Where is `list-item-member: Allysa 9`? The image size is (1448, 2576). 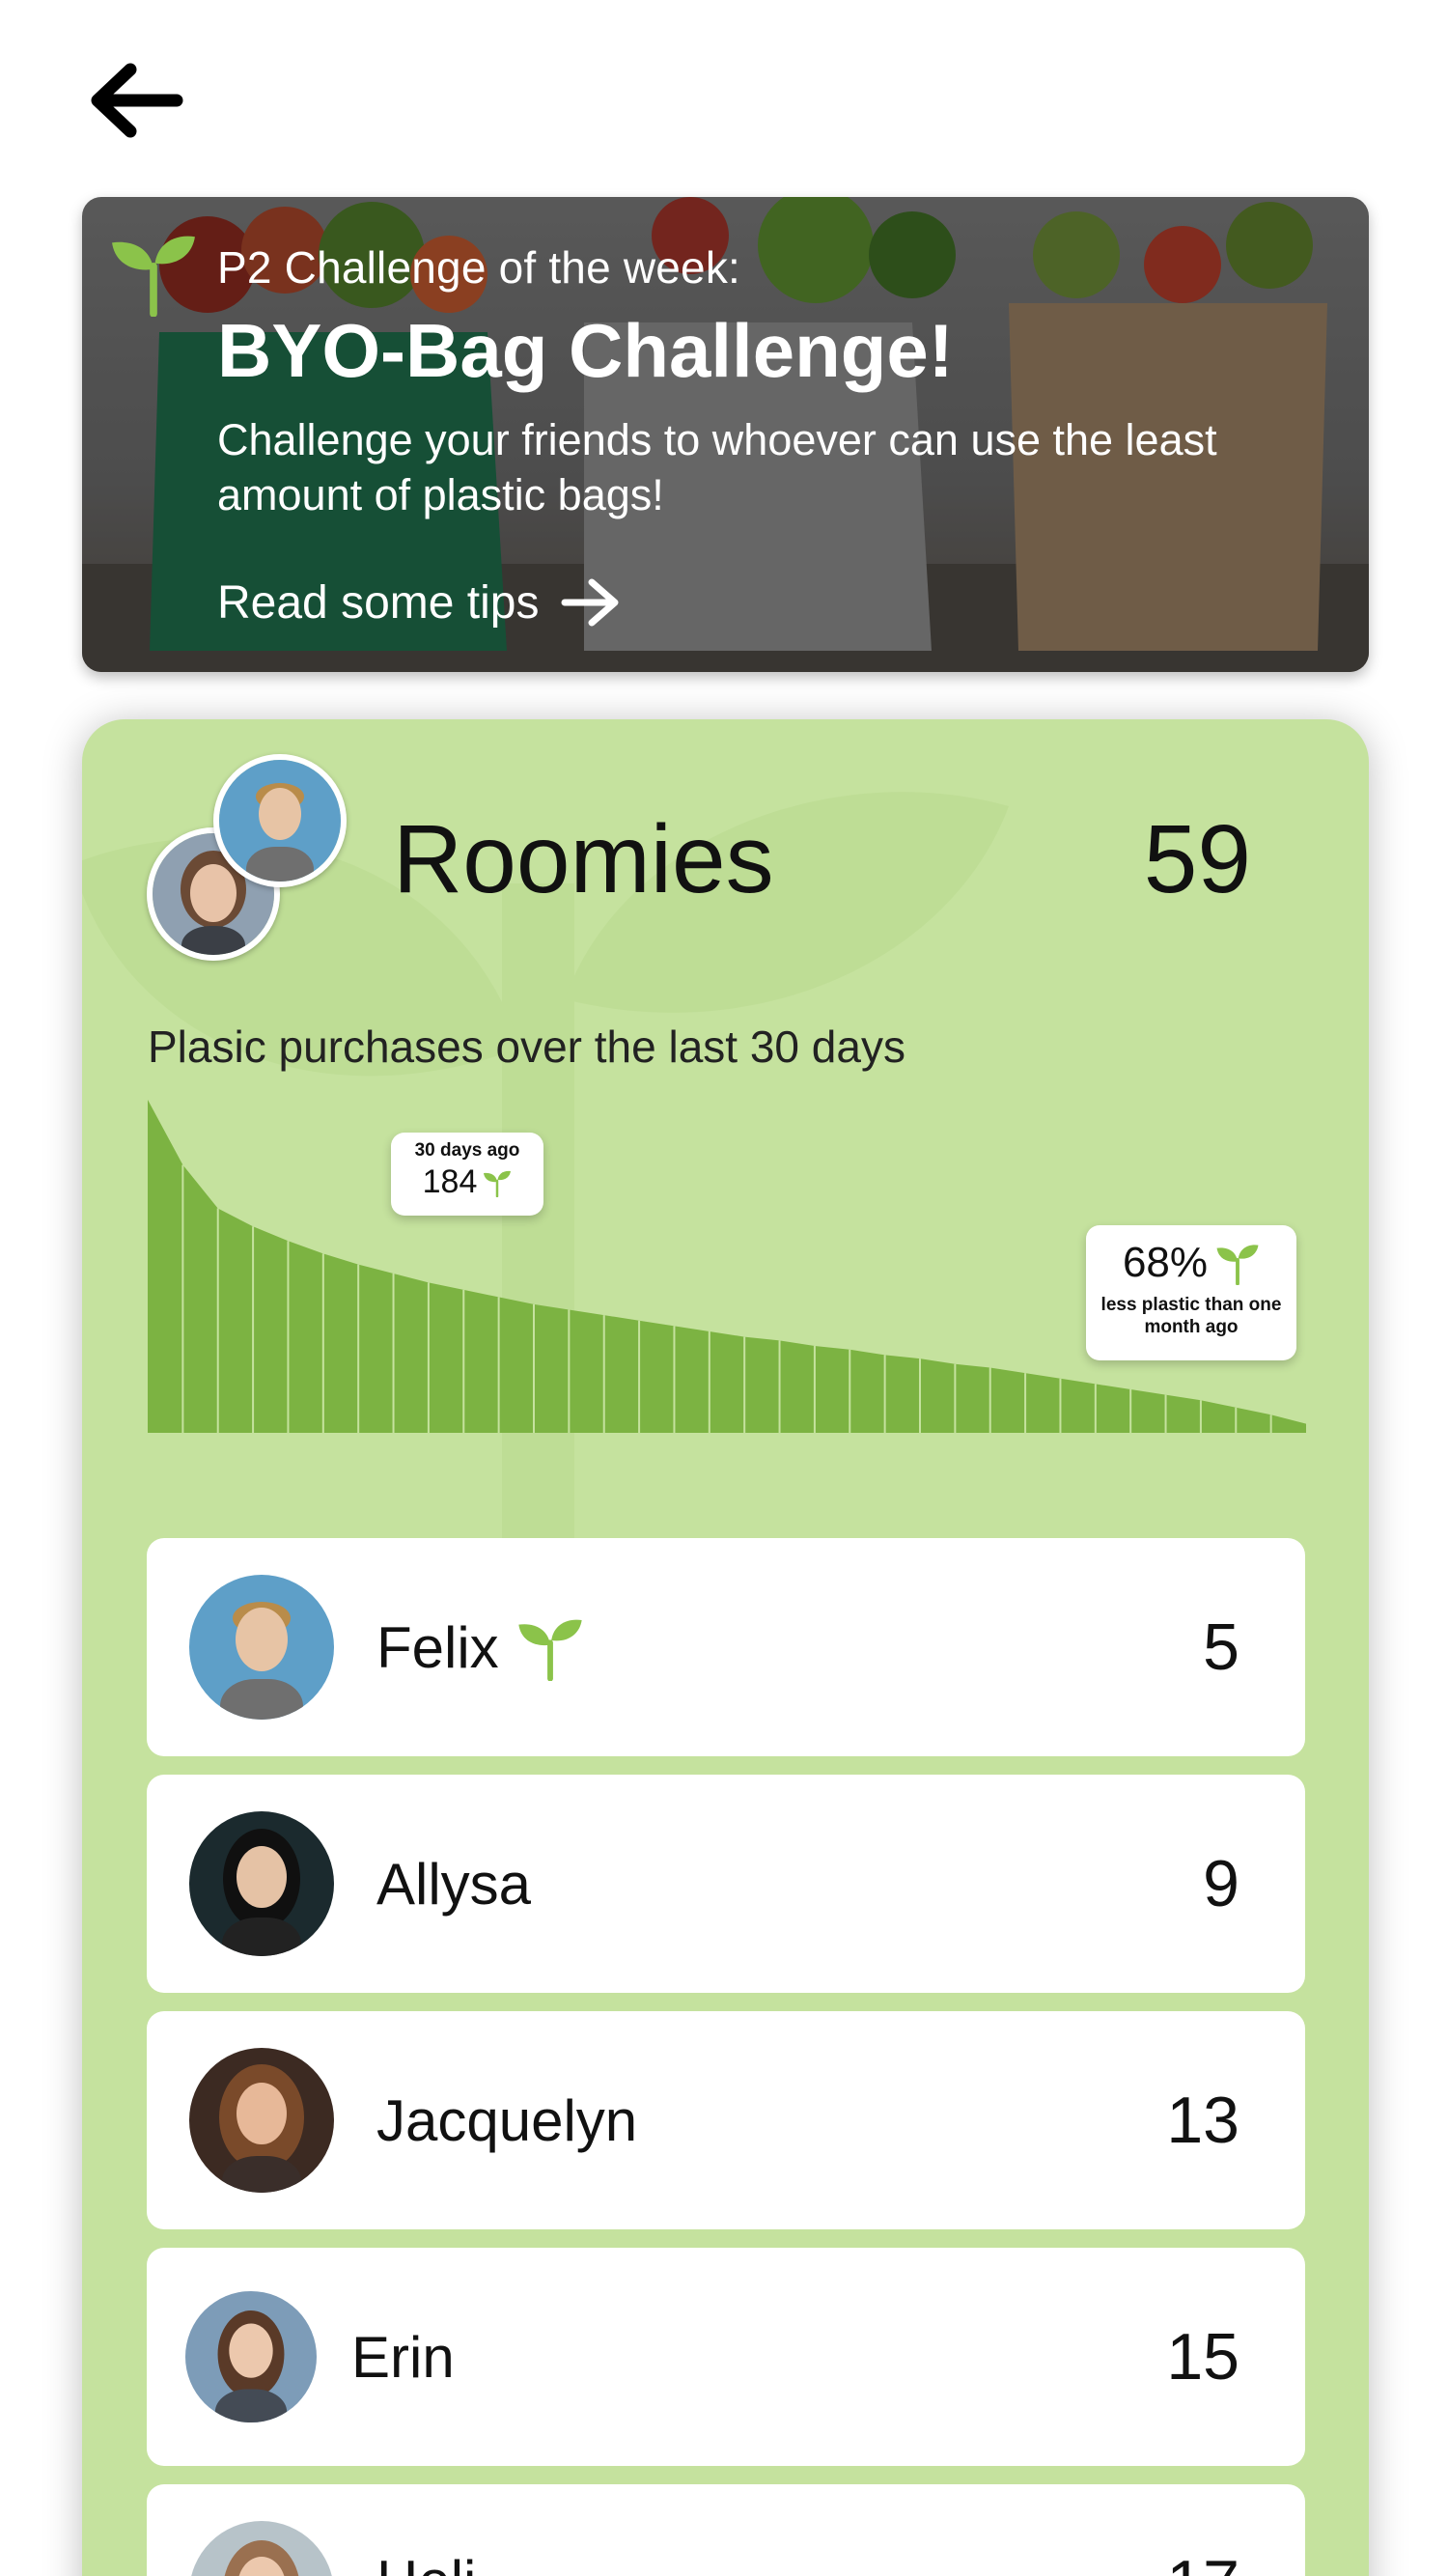
list-item-member: Allysa 9 is located at coordinates (726, 1884).